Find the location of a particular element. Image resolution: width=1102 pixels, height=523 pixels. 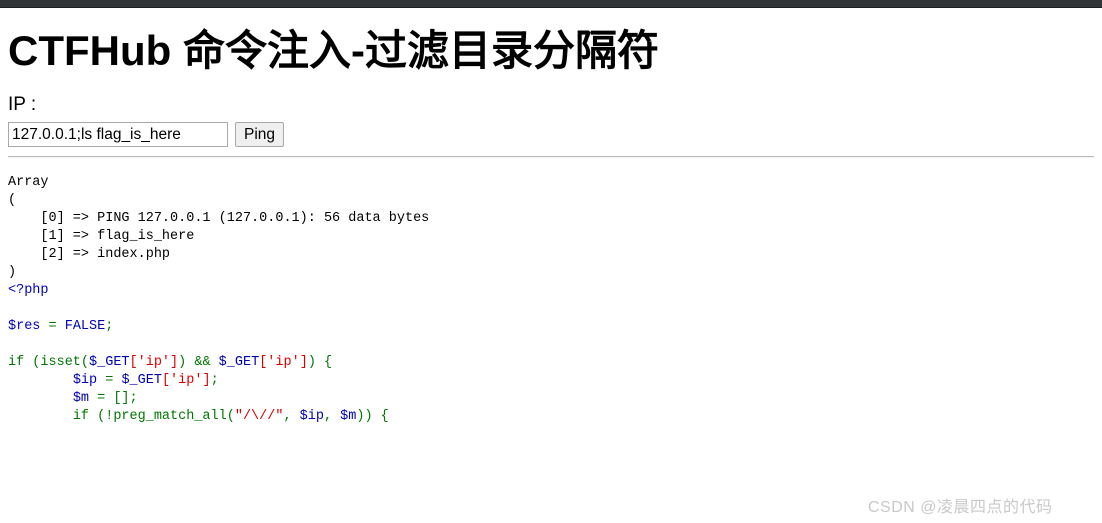

php-open-tag: <?php is located at coordinates (28, 291).